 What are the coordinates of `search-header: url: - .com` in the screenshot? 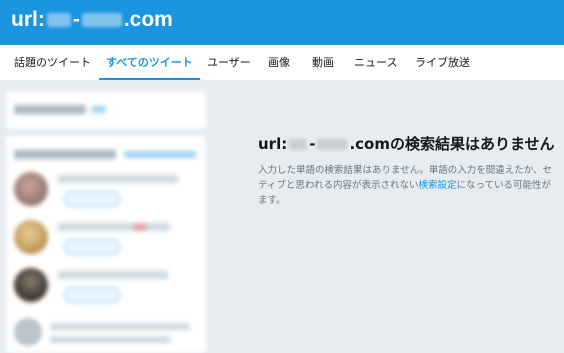 It's located at (282, 22).